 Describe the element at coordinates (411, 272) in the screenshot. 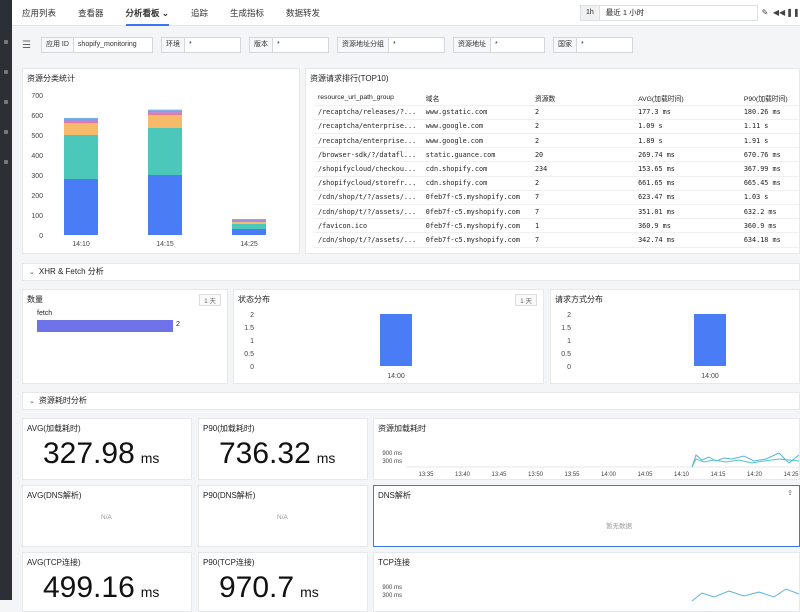

I see `xhr-section-header: ⌄ XHR & Fetch 分析` at that location.